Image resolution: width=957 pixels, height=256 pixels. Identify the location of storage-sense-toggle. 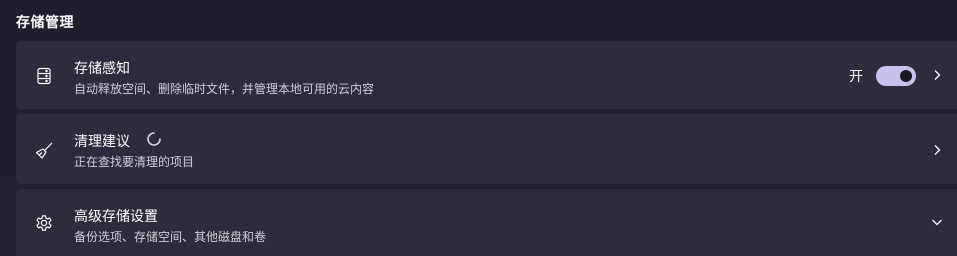
(896, 76).